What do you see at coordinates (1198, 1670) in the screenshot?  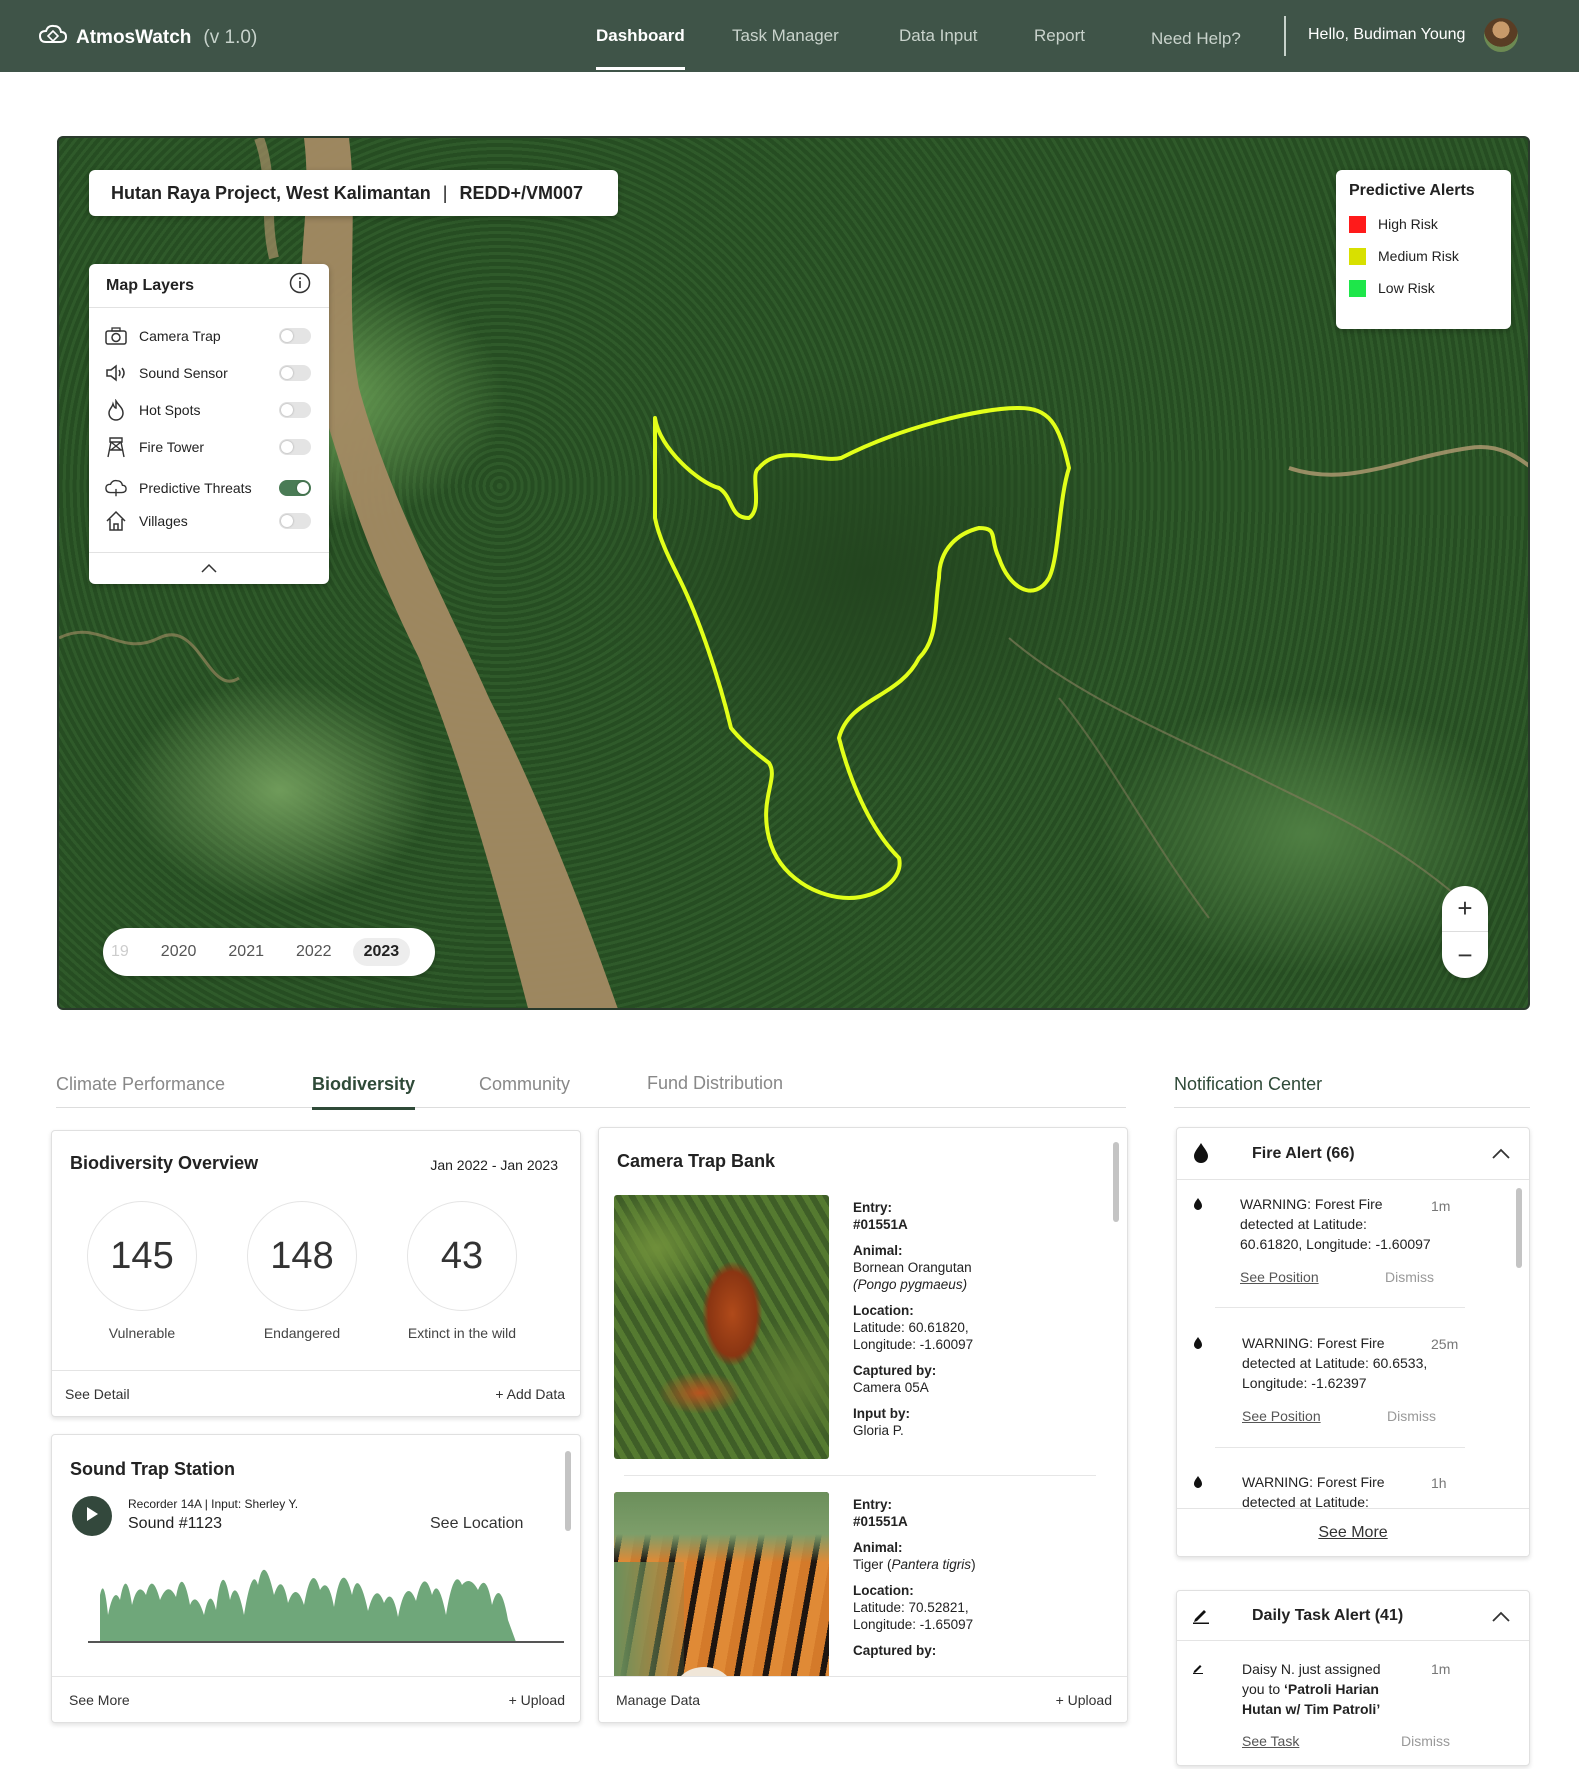 I see `pencil-icon` at bounding box center [1198, 1670].